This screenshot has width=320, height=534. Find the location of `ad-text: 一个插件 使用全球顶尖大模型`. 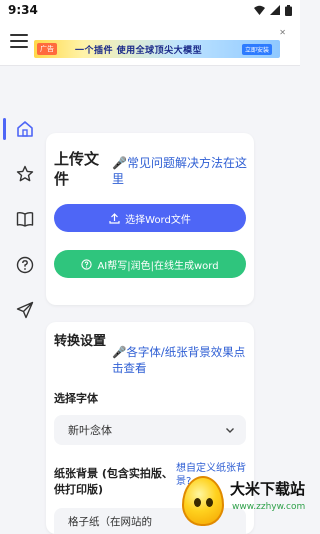

ad-text: 一个插件 使用全球顶尖大模型 is located at coordinates (139, 50).